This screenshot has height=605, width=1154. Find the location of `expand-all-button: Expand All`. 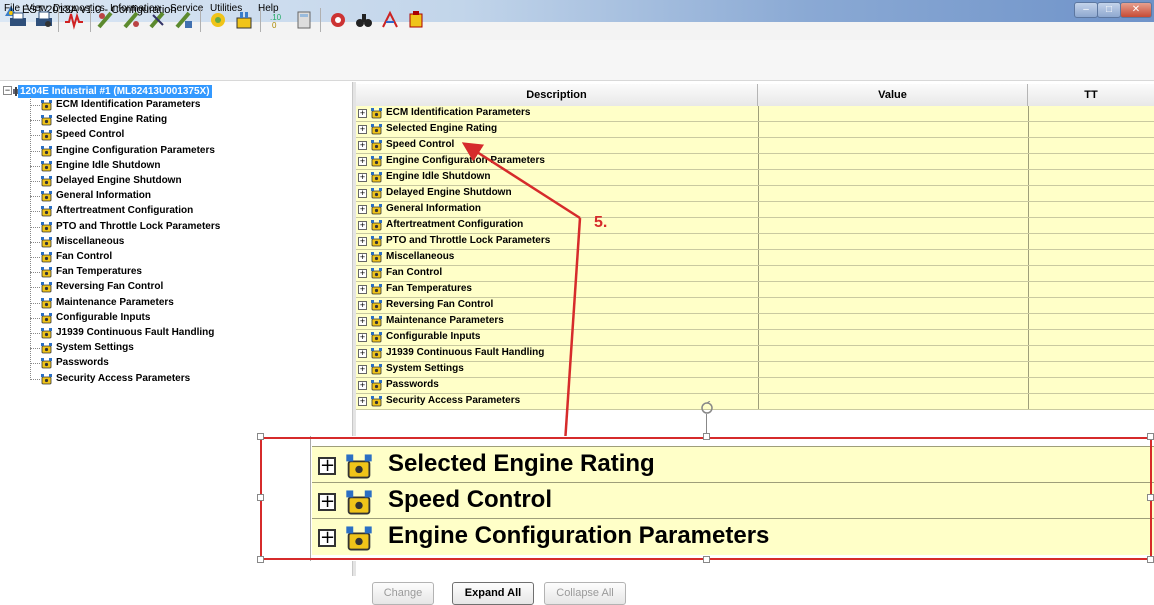

expand-all-button: Expand All is located at coordinates (493, 593).